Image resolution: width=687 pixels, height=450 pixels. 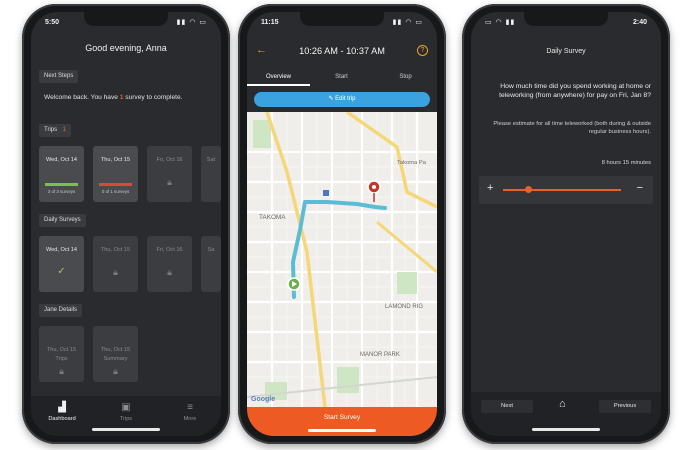 I want to click on map-label-takoma-park: Takoma Pa, so click(x=412, y=163).